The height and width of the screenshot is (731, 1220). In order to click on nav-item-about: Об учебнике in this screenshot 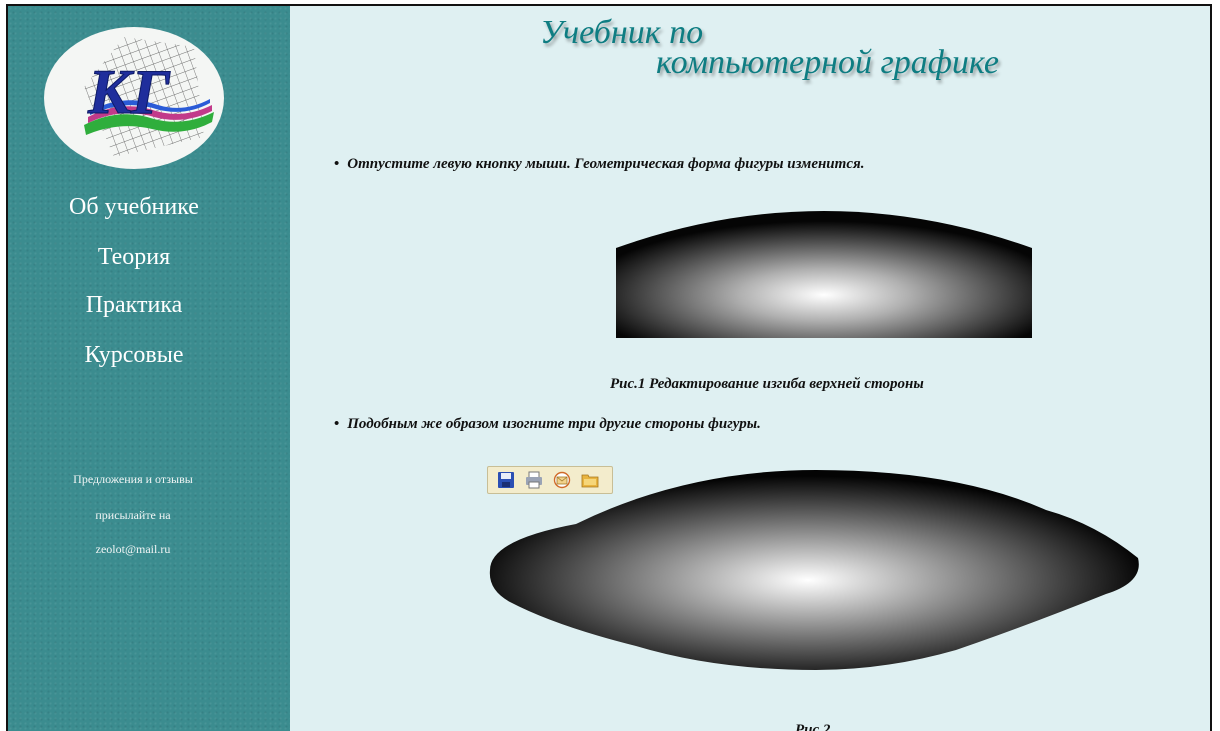, I will do `click(134, 207)`.